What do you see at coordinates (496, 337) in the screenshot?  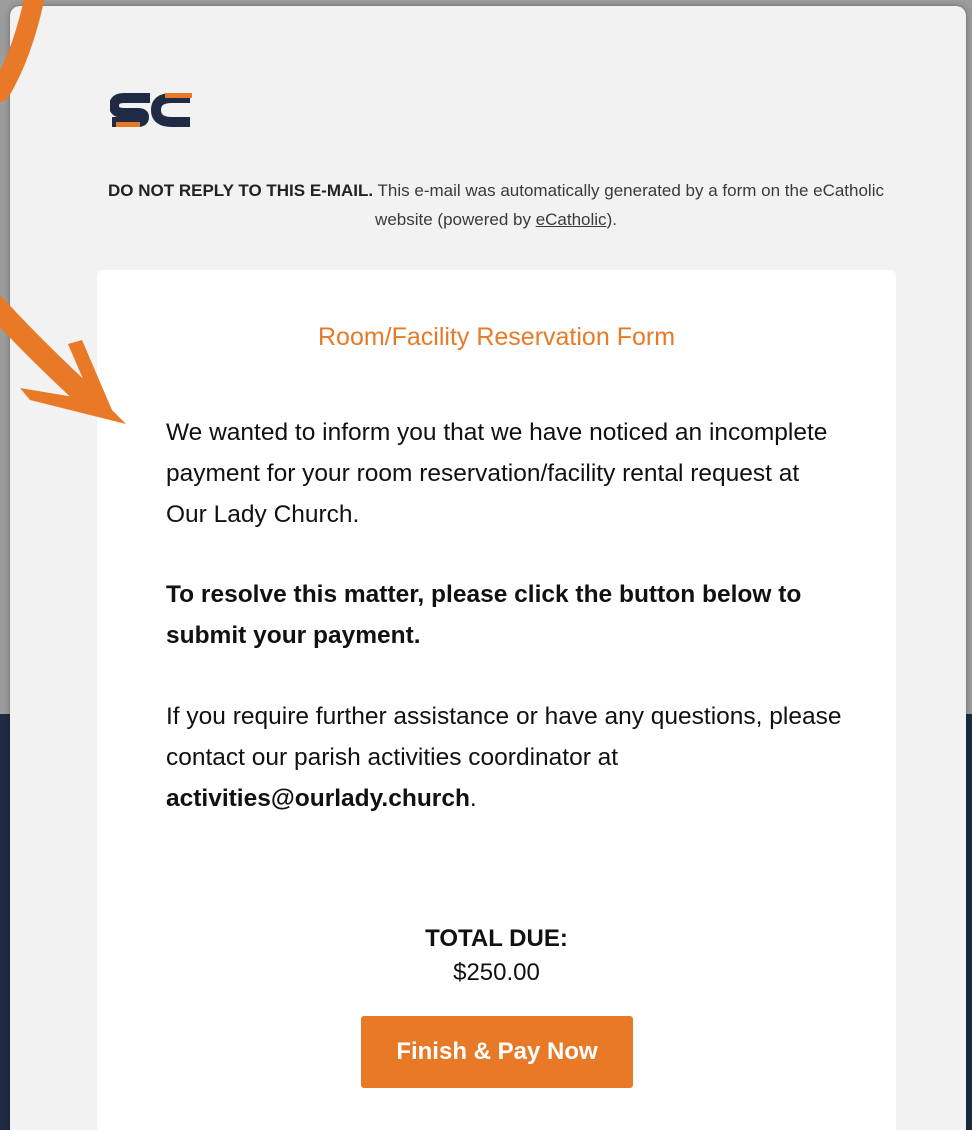 I see `form-title: Room/Facility Reservation Form` at bounding box center [496, 337].